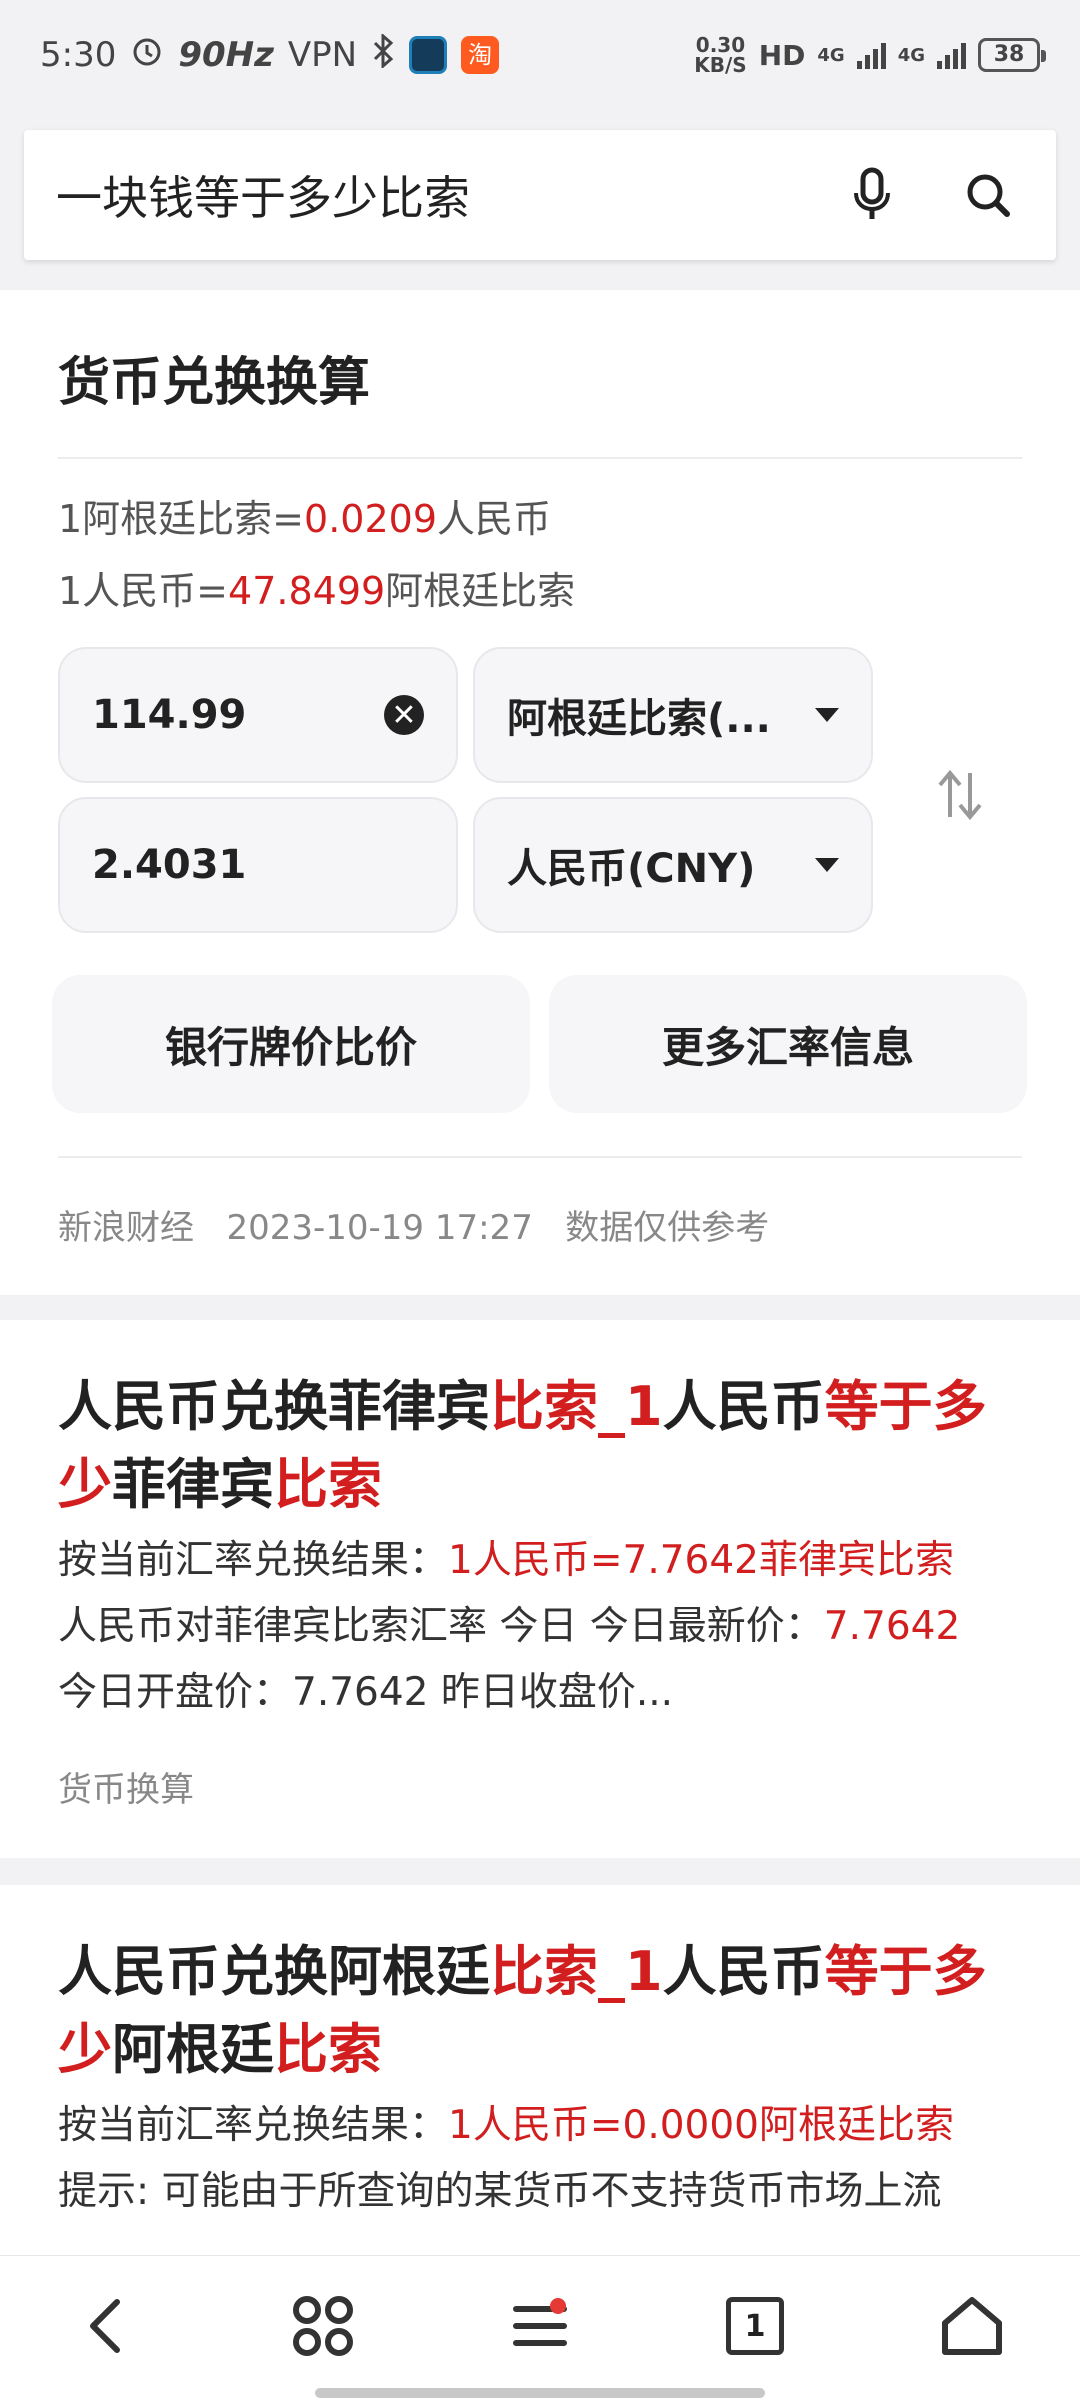  I want to click on taobao-notification-icon: 淘, so click(480, 55).